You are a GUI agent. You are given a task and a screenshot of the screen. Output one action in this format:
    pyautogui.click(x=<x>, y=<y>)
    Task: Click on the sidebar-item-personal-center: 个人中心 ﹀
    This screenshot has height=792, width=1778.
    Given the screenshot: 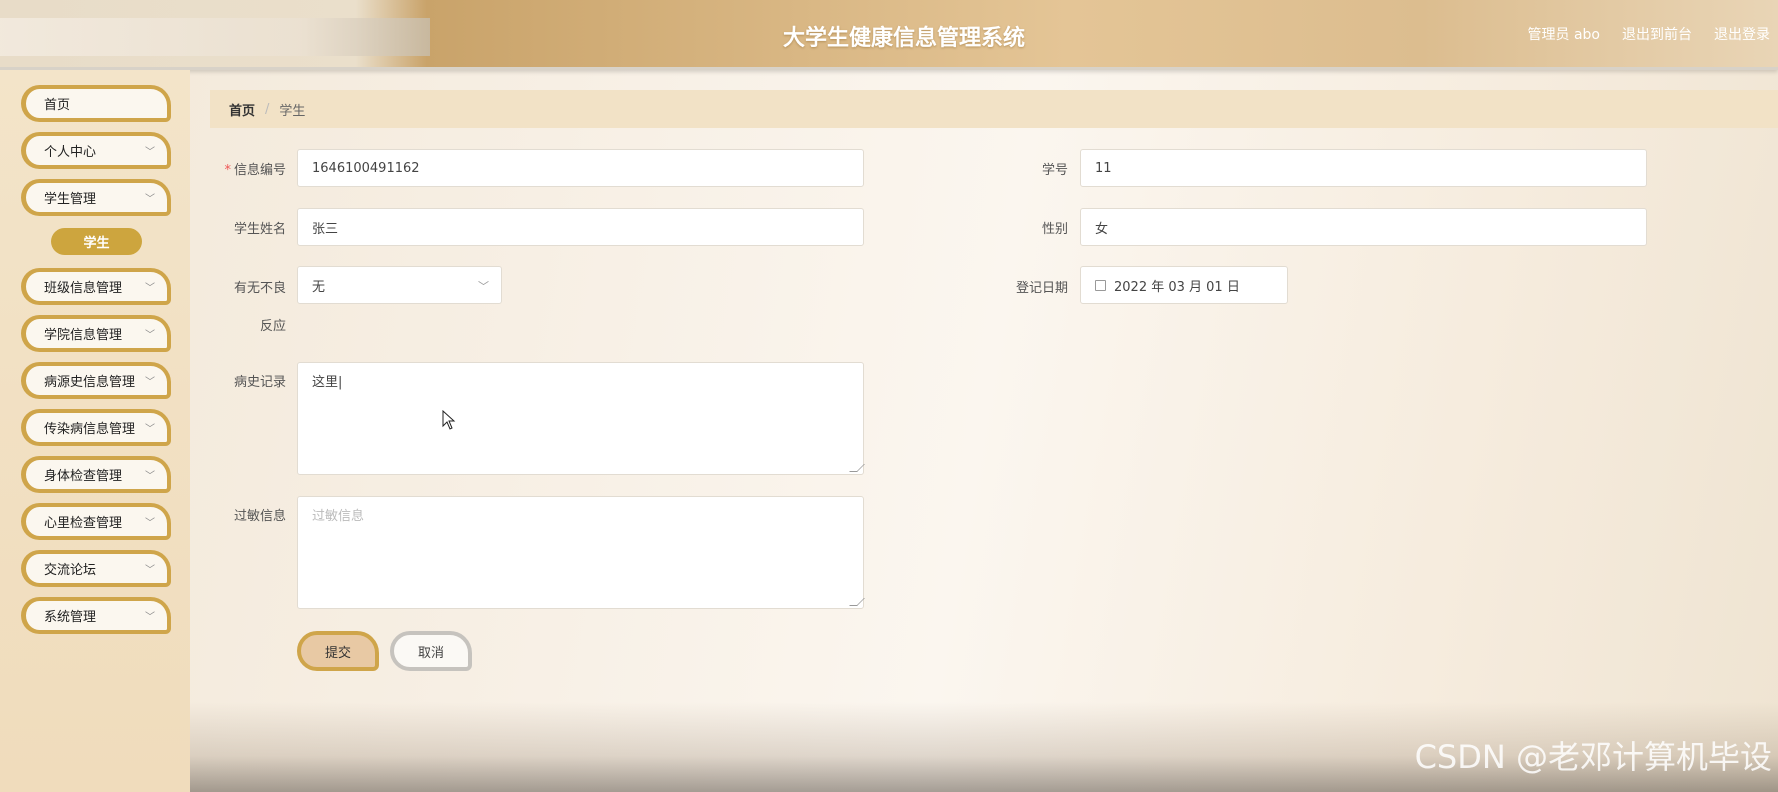 What is the action you would take?
    pyautogui.click(x=96, y=150)
    